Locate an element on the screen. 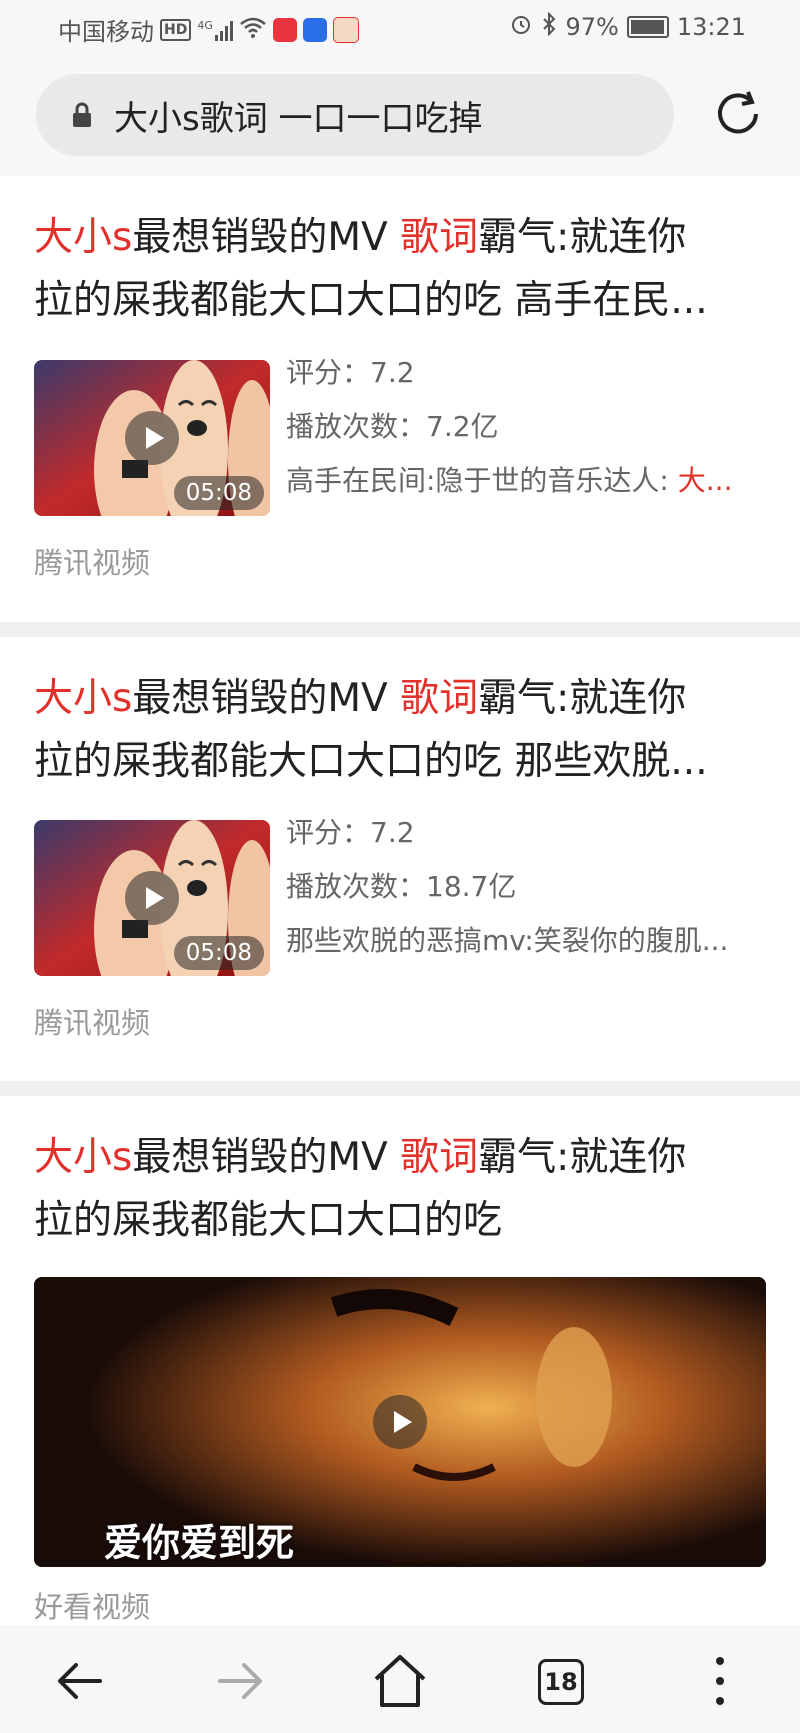  signal-icon: 4G is located at coordinates (215, 30).